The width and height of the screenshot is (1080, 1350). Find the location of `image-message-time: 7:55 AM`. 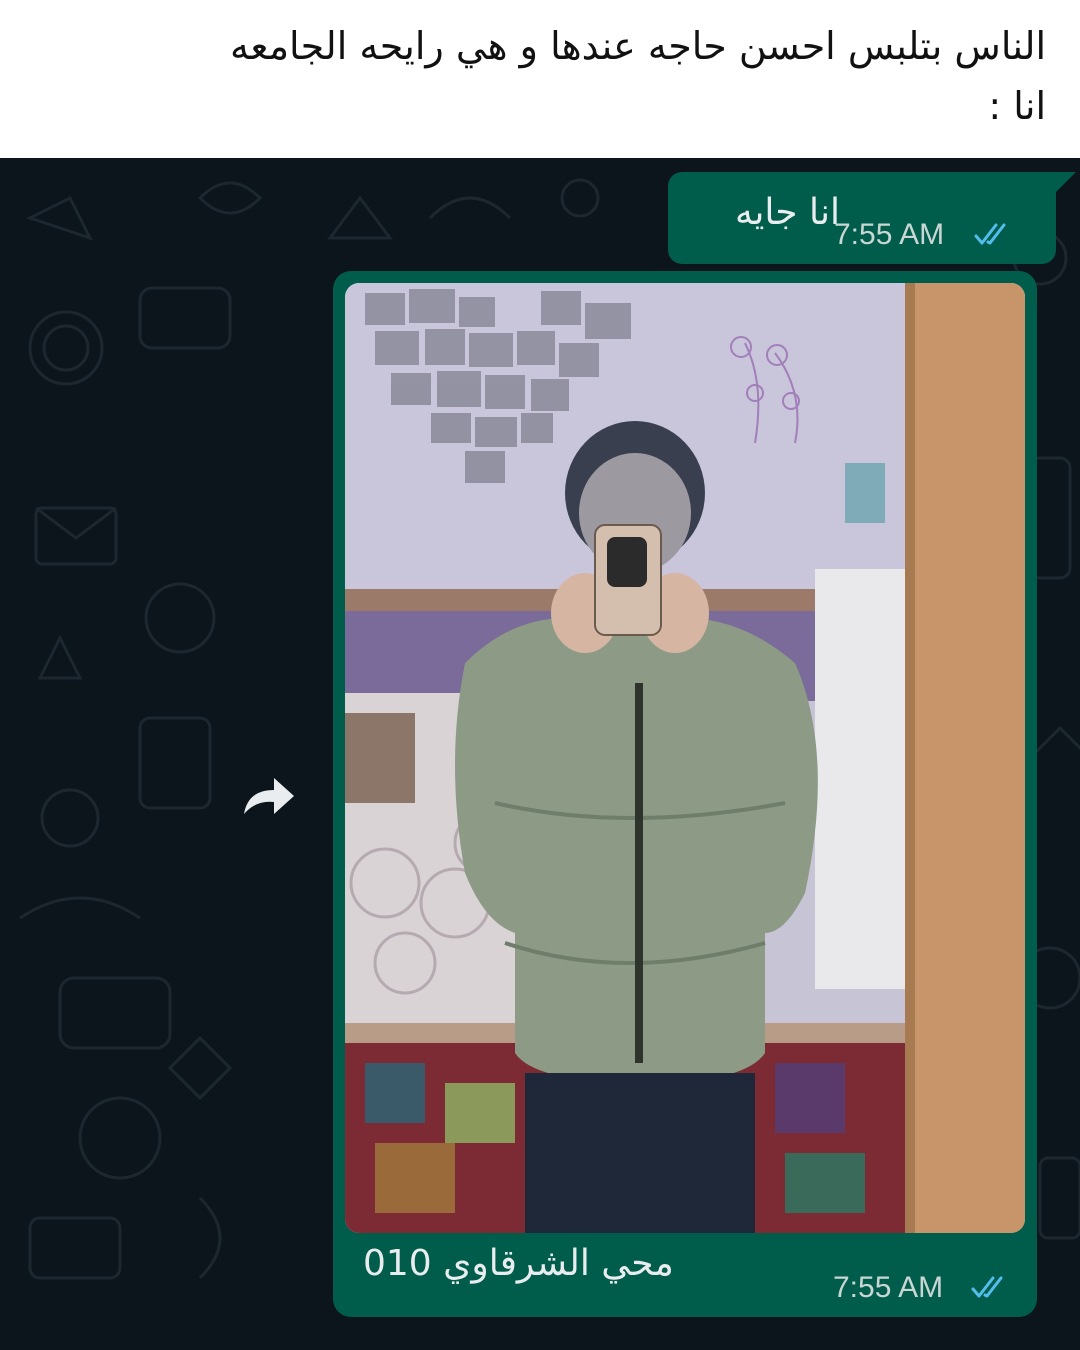

image-message-time: 7:55 AM is located at coordinates (888, 1287).